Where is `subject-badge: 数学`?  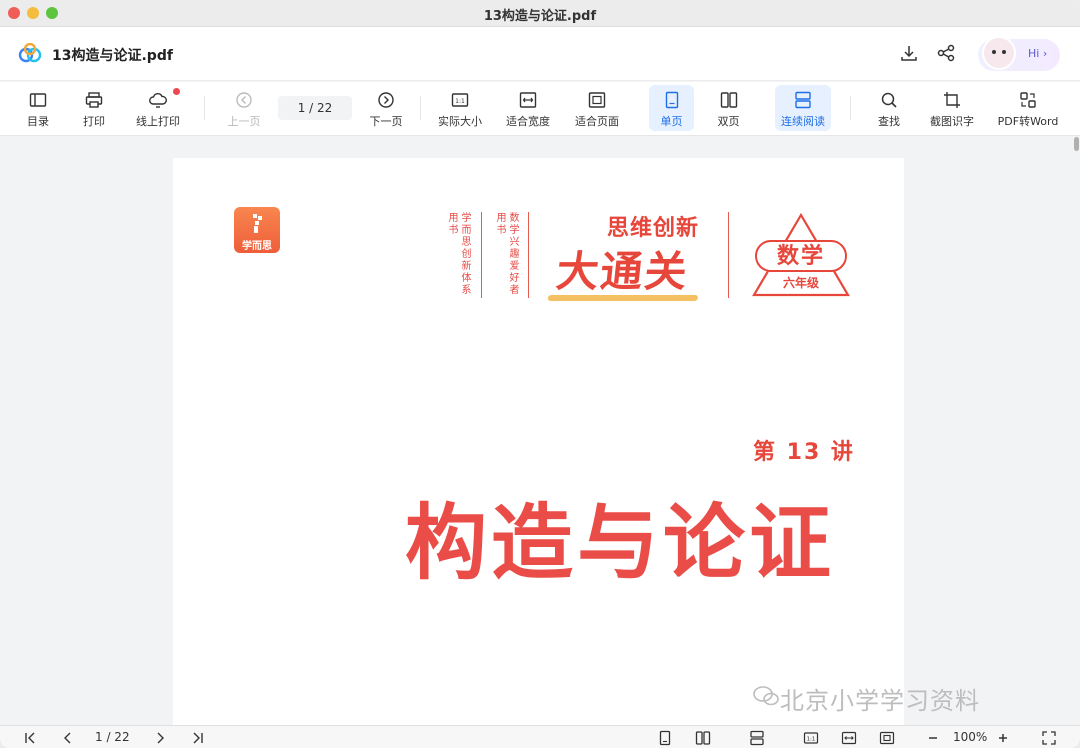
subject-badge: 数学 is located at coordinates (801, 256).